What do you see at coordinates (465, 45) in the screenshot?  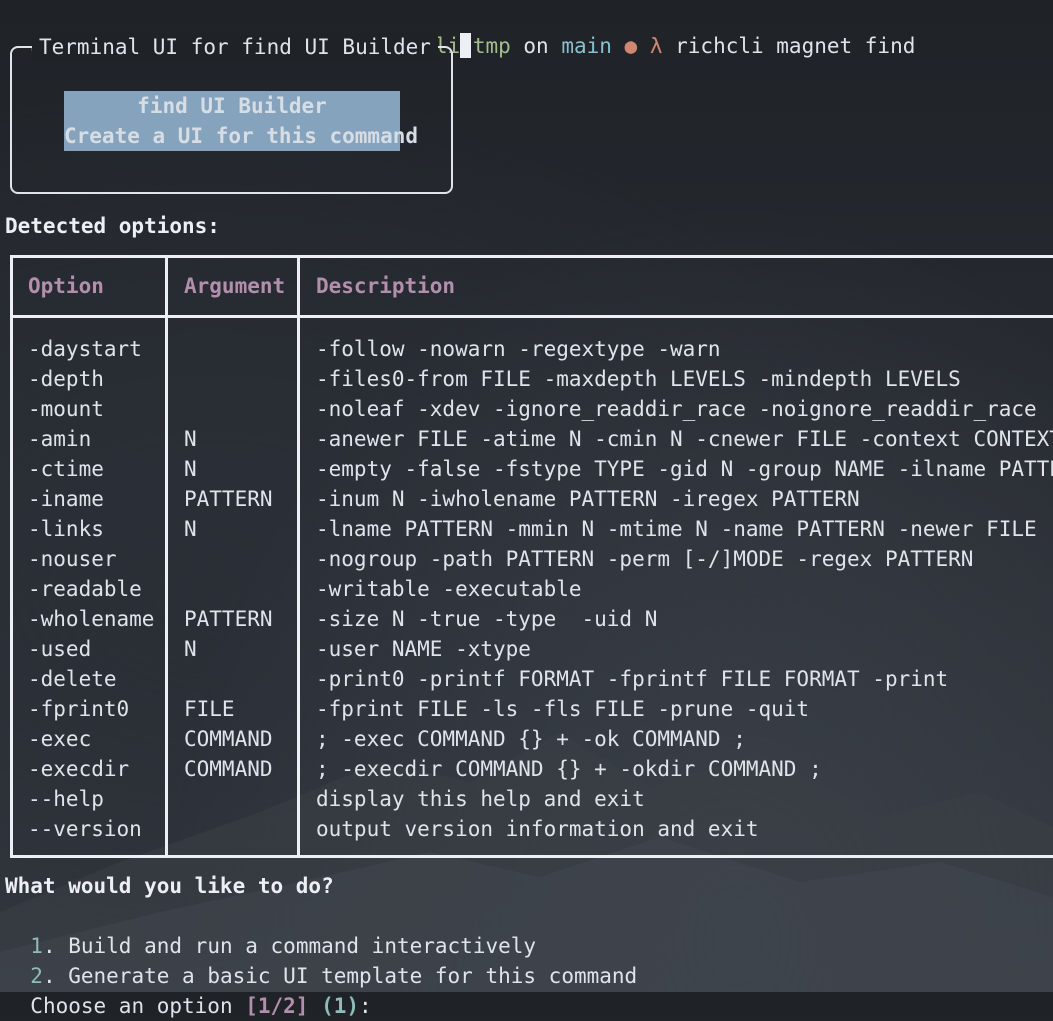 I see `terminal-cursor` at bounding box center [465, 45].